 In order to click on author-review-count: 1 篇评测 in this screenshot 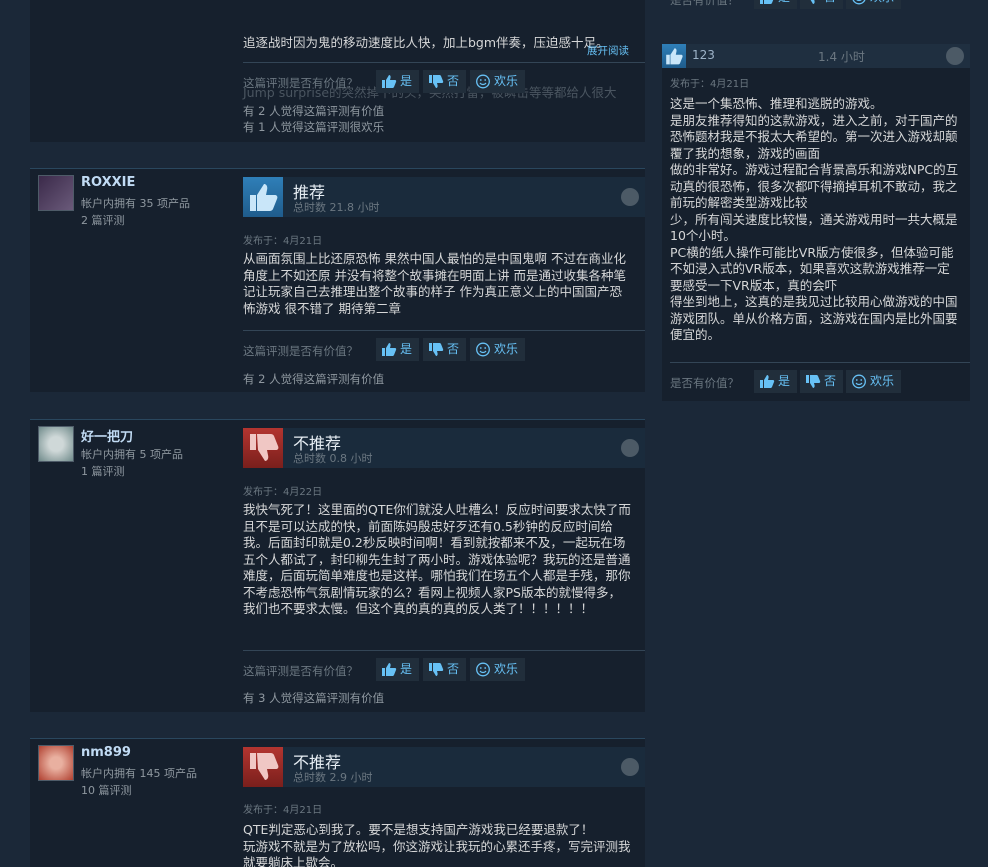, I will do `click(103, 471)`.